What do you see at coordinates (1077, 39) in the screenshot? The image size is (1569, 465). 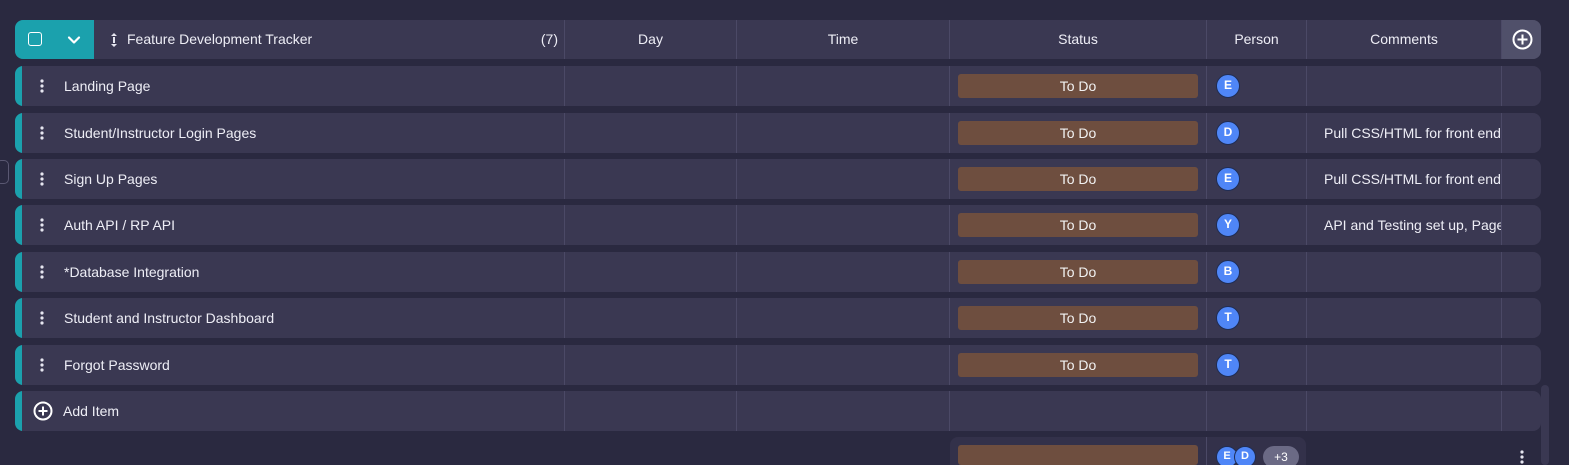 I see `column-header-status: Status` at bounding box center [1077, 39].